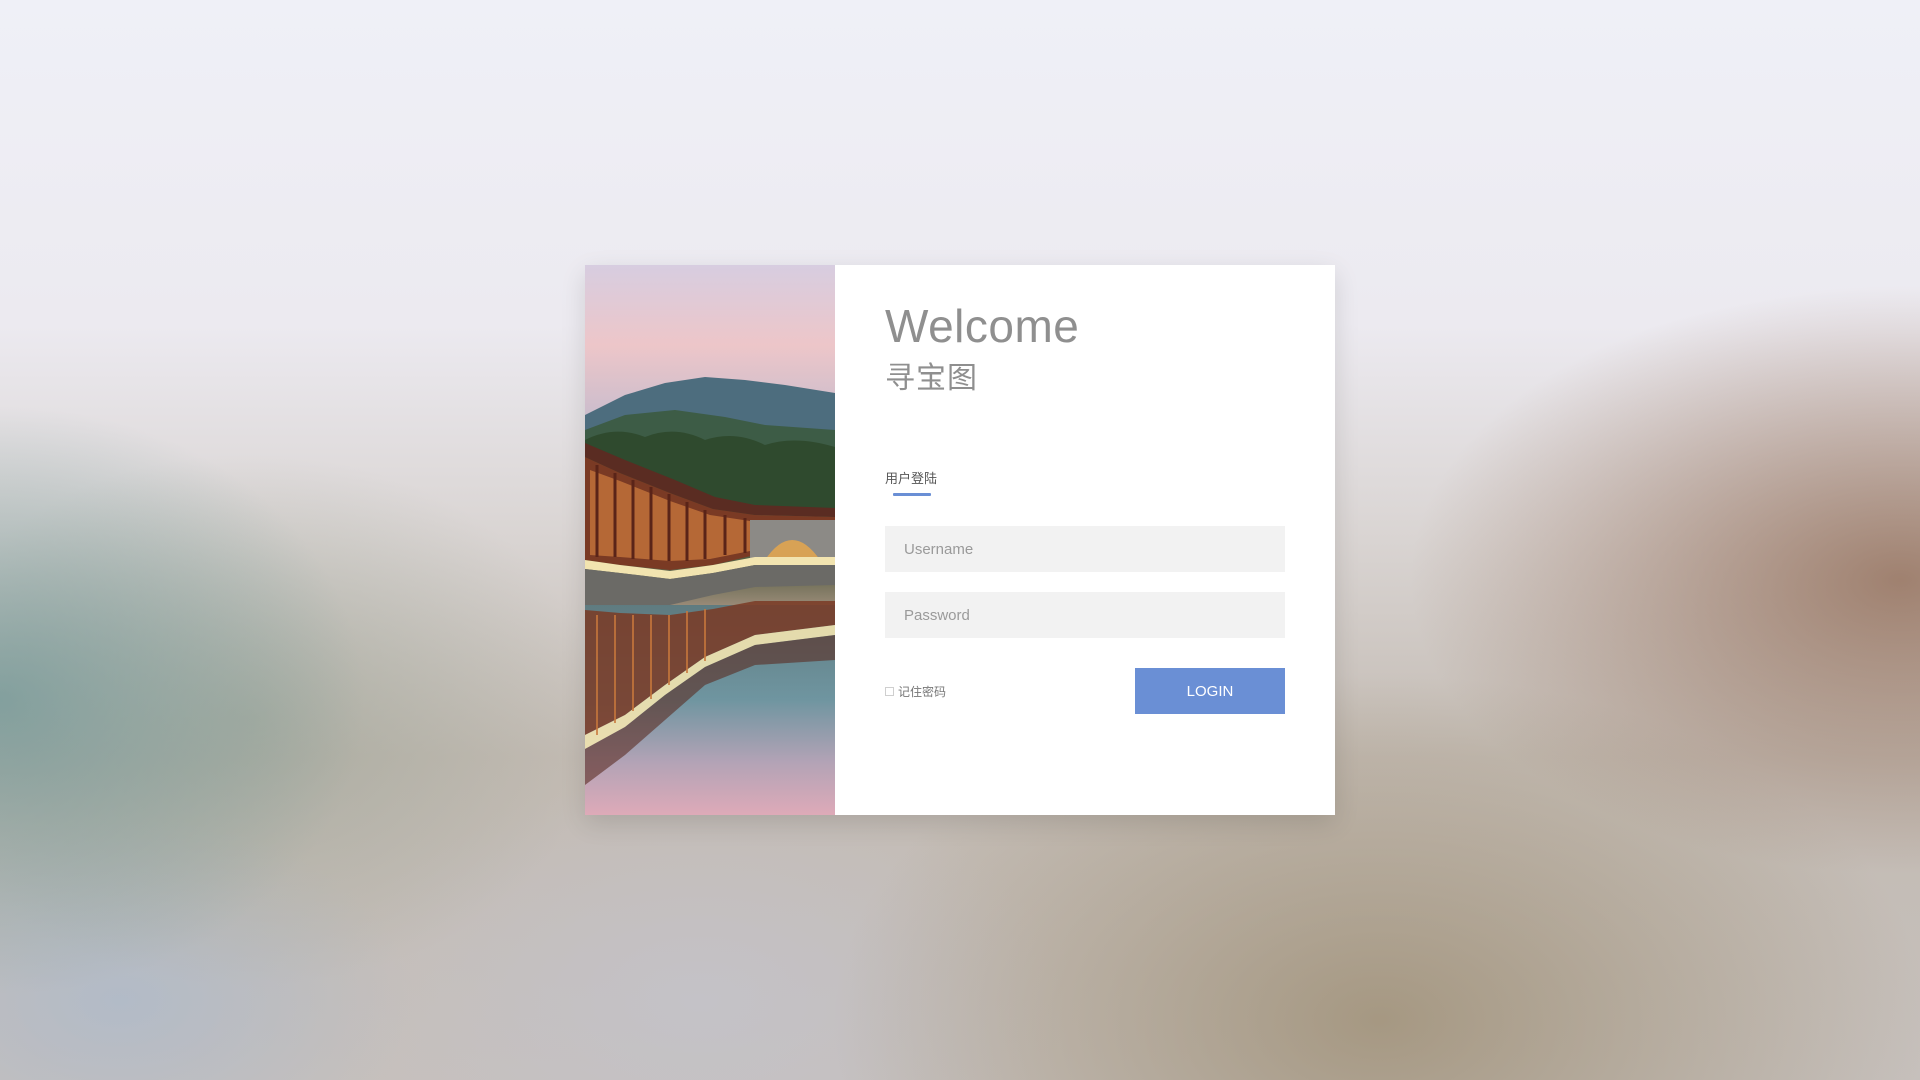 This screenshot has height=1080, width=1920. Describe the element at coordinates (982, 326) in the screenshot. I see `welcome-title: Welcome` at that location.